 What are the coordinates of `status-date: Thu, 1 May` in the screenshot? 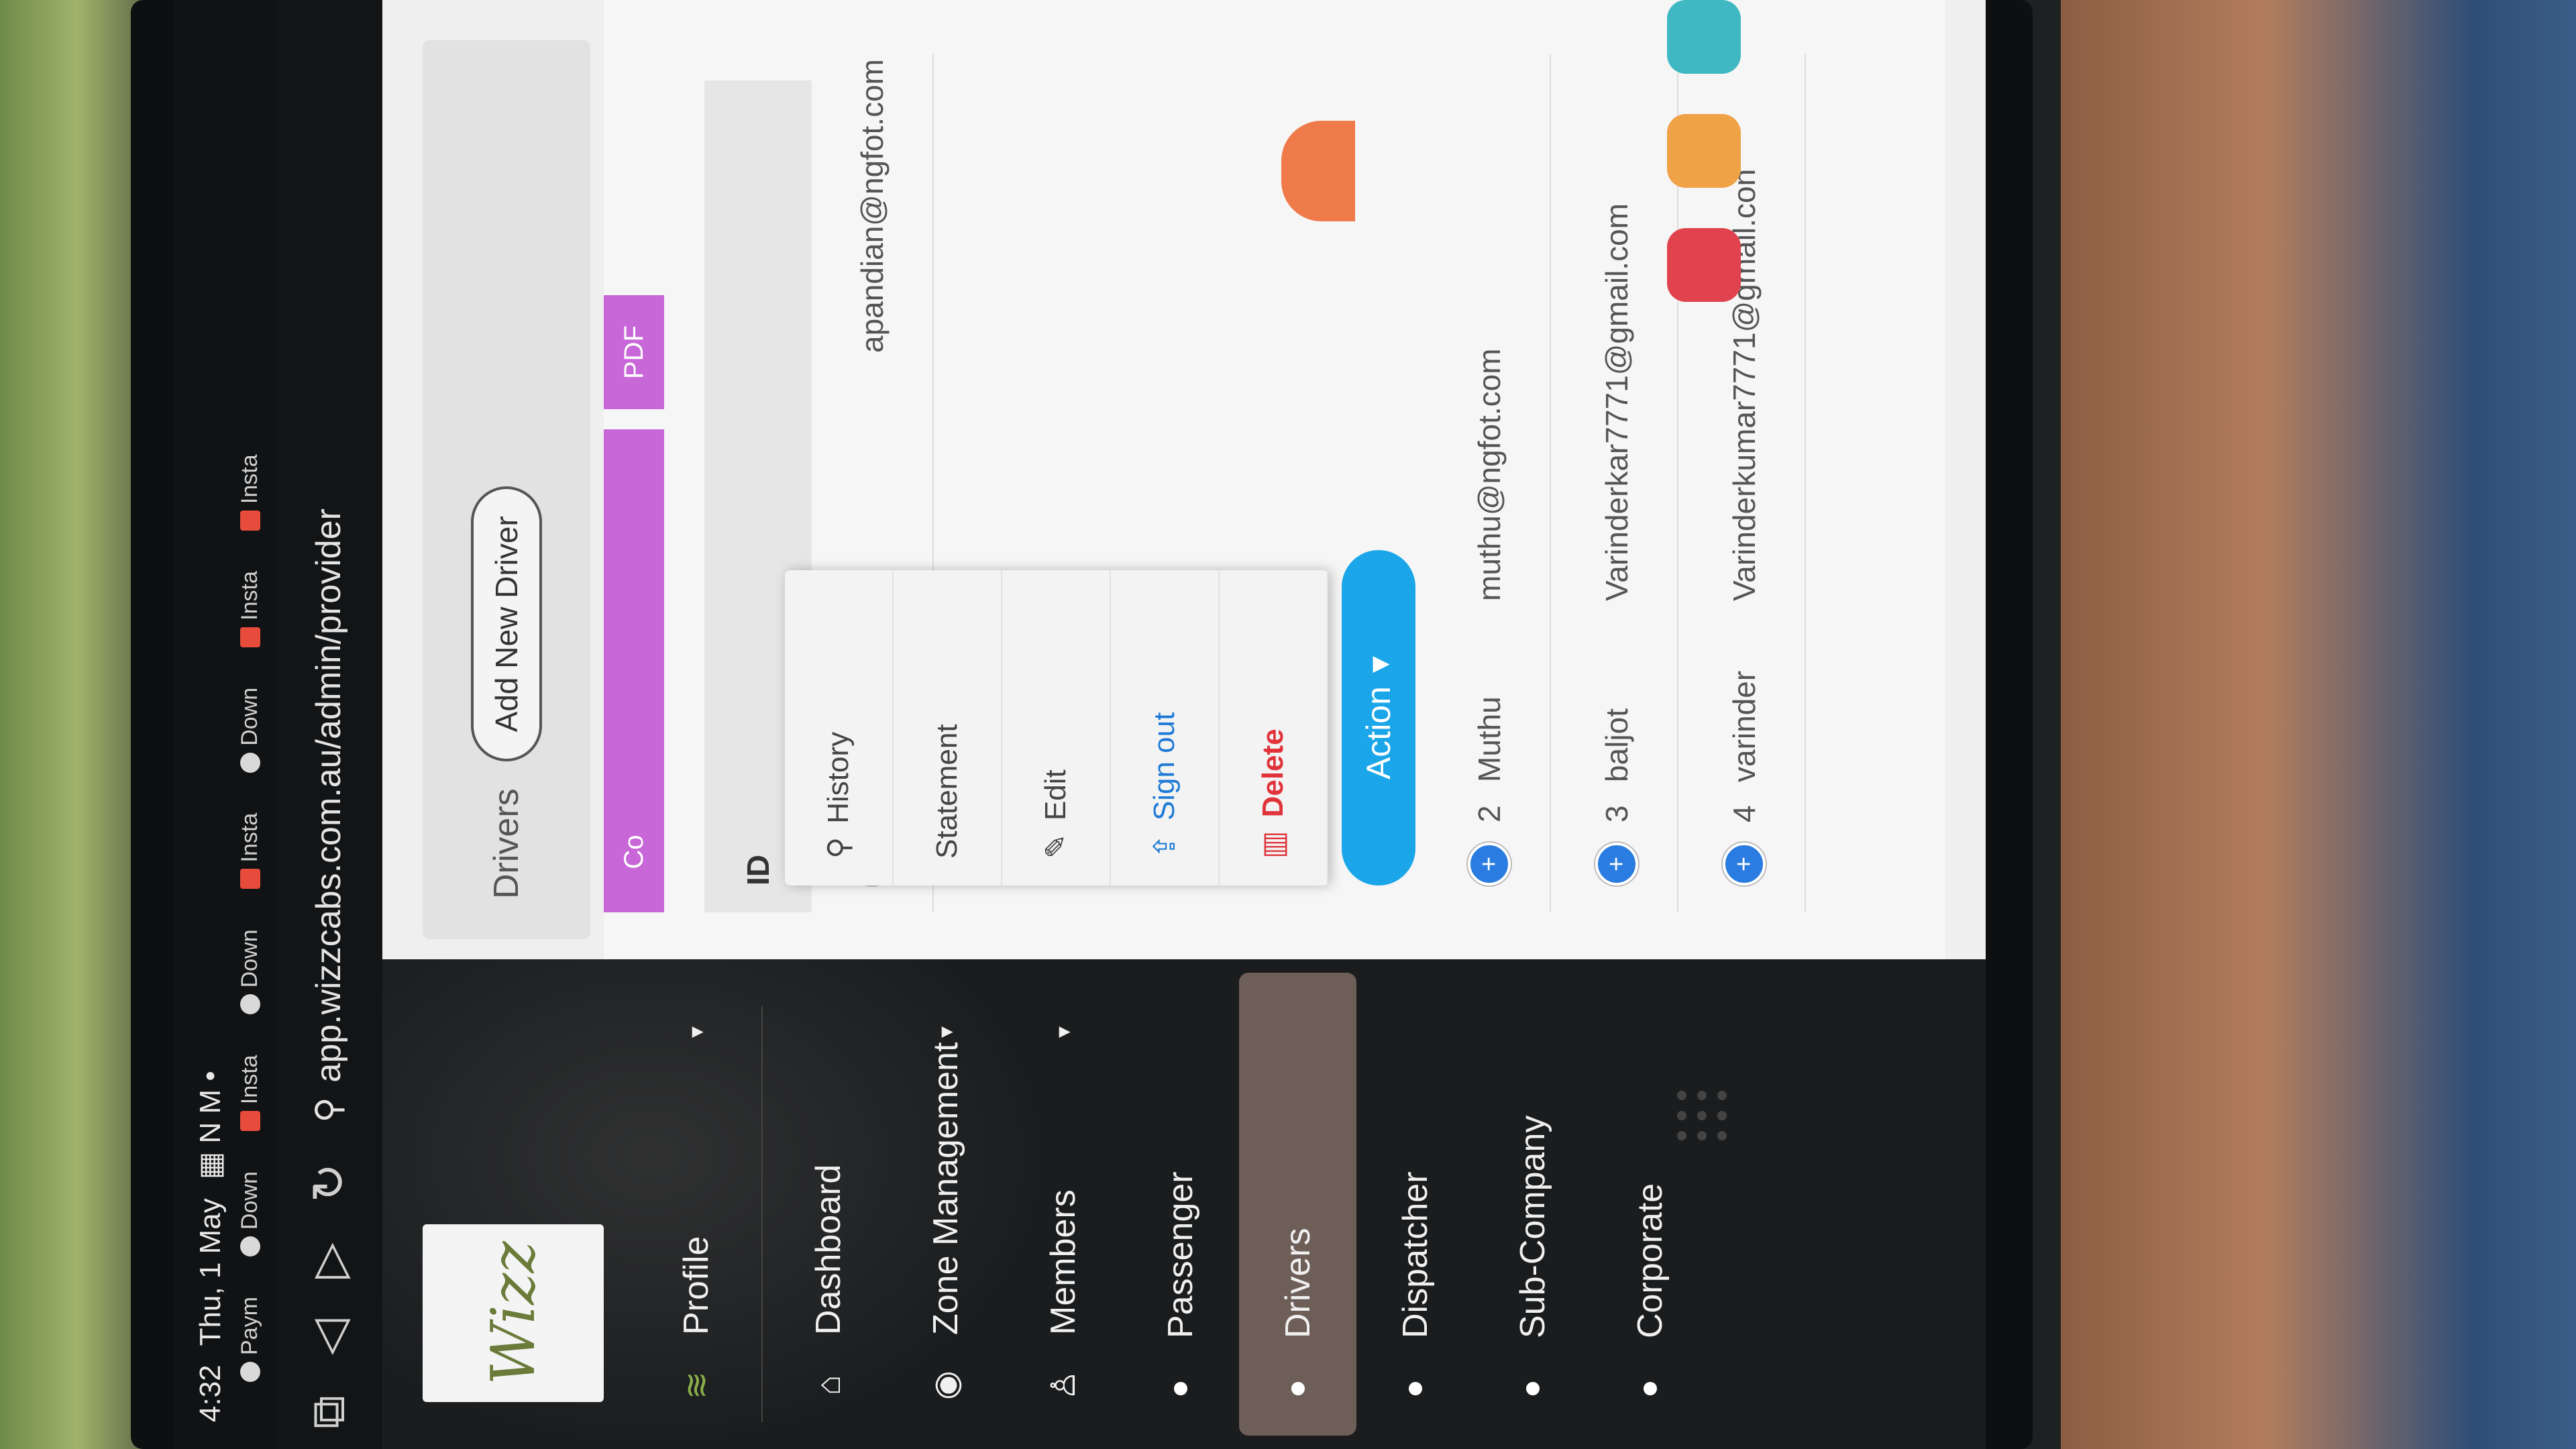 It's located at (210, 1272).